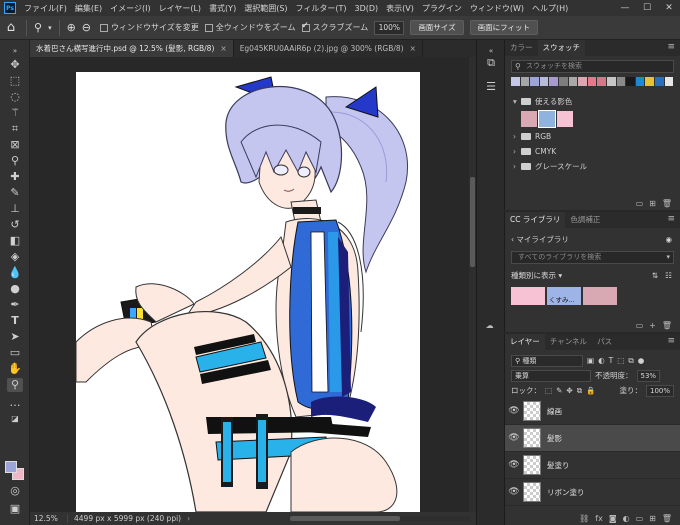  What do you see at coordinates (521, 48) in the screenshot?
I see `tab-color: カラー` at bounding box center [521, 48].